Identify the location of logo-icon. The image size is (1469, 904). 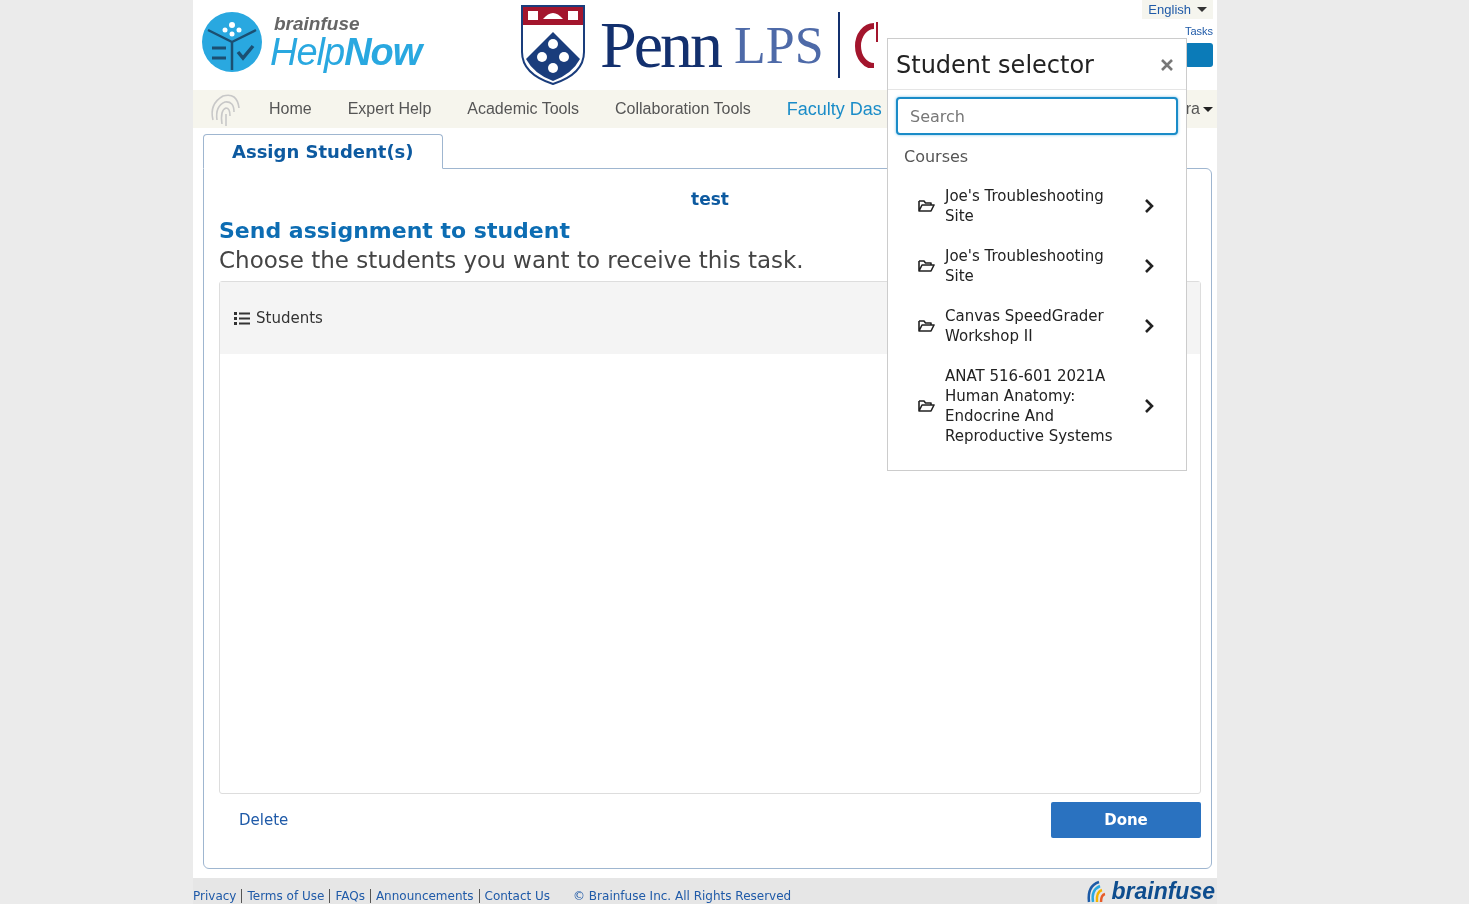
(232, 42).